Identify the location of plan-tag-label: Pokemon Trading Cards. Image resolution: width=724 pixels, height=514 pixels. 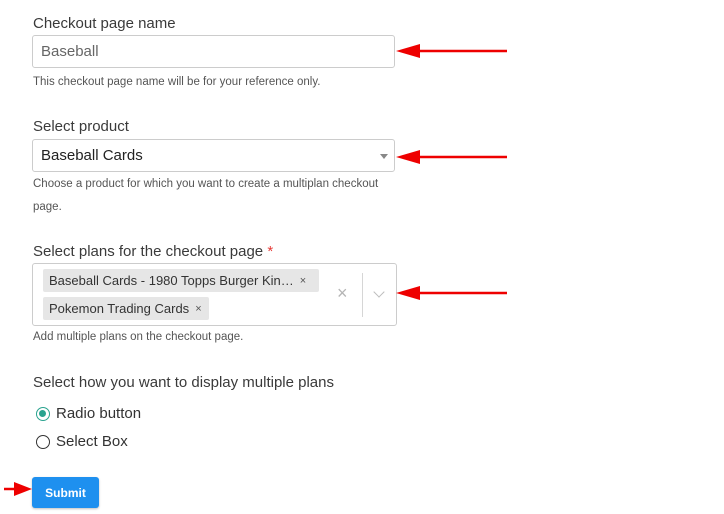
(119, 308).